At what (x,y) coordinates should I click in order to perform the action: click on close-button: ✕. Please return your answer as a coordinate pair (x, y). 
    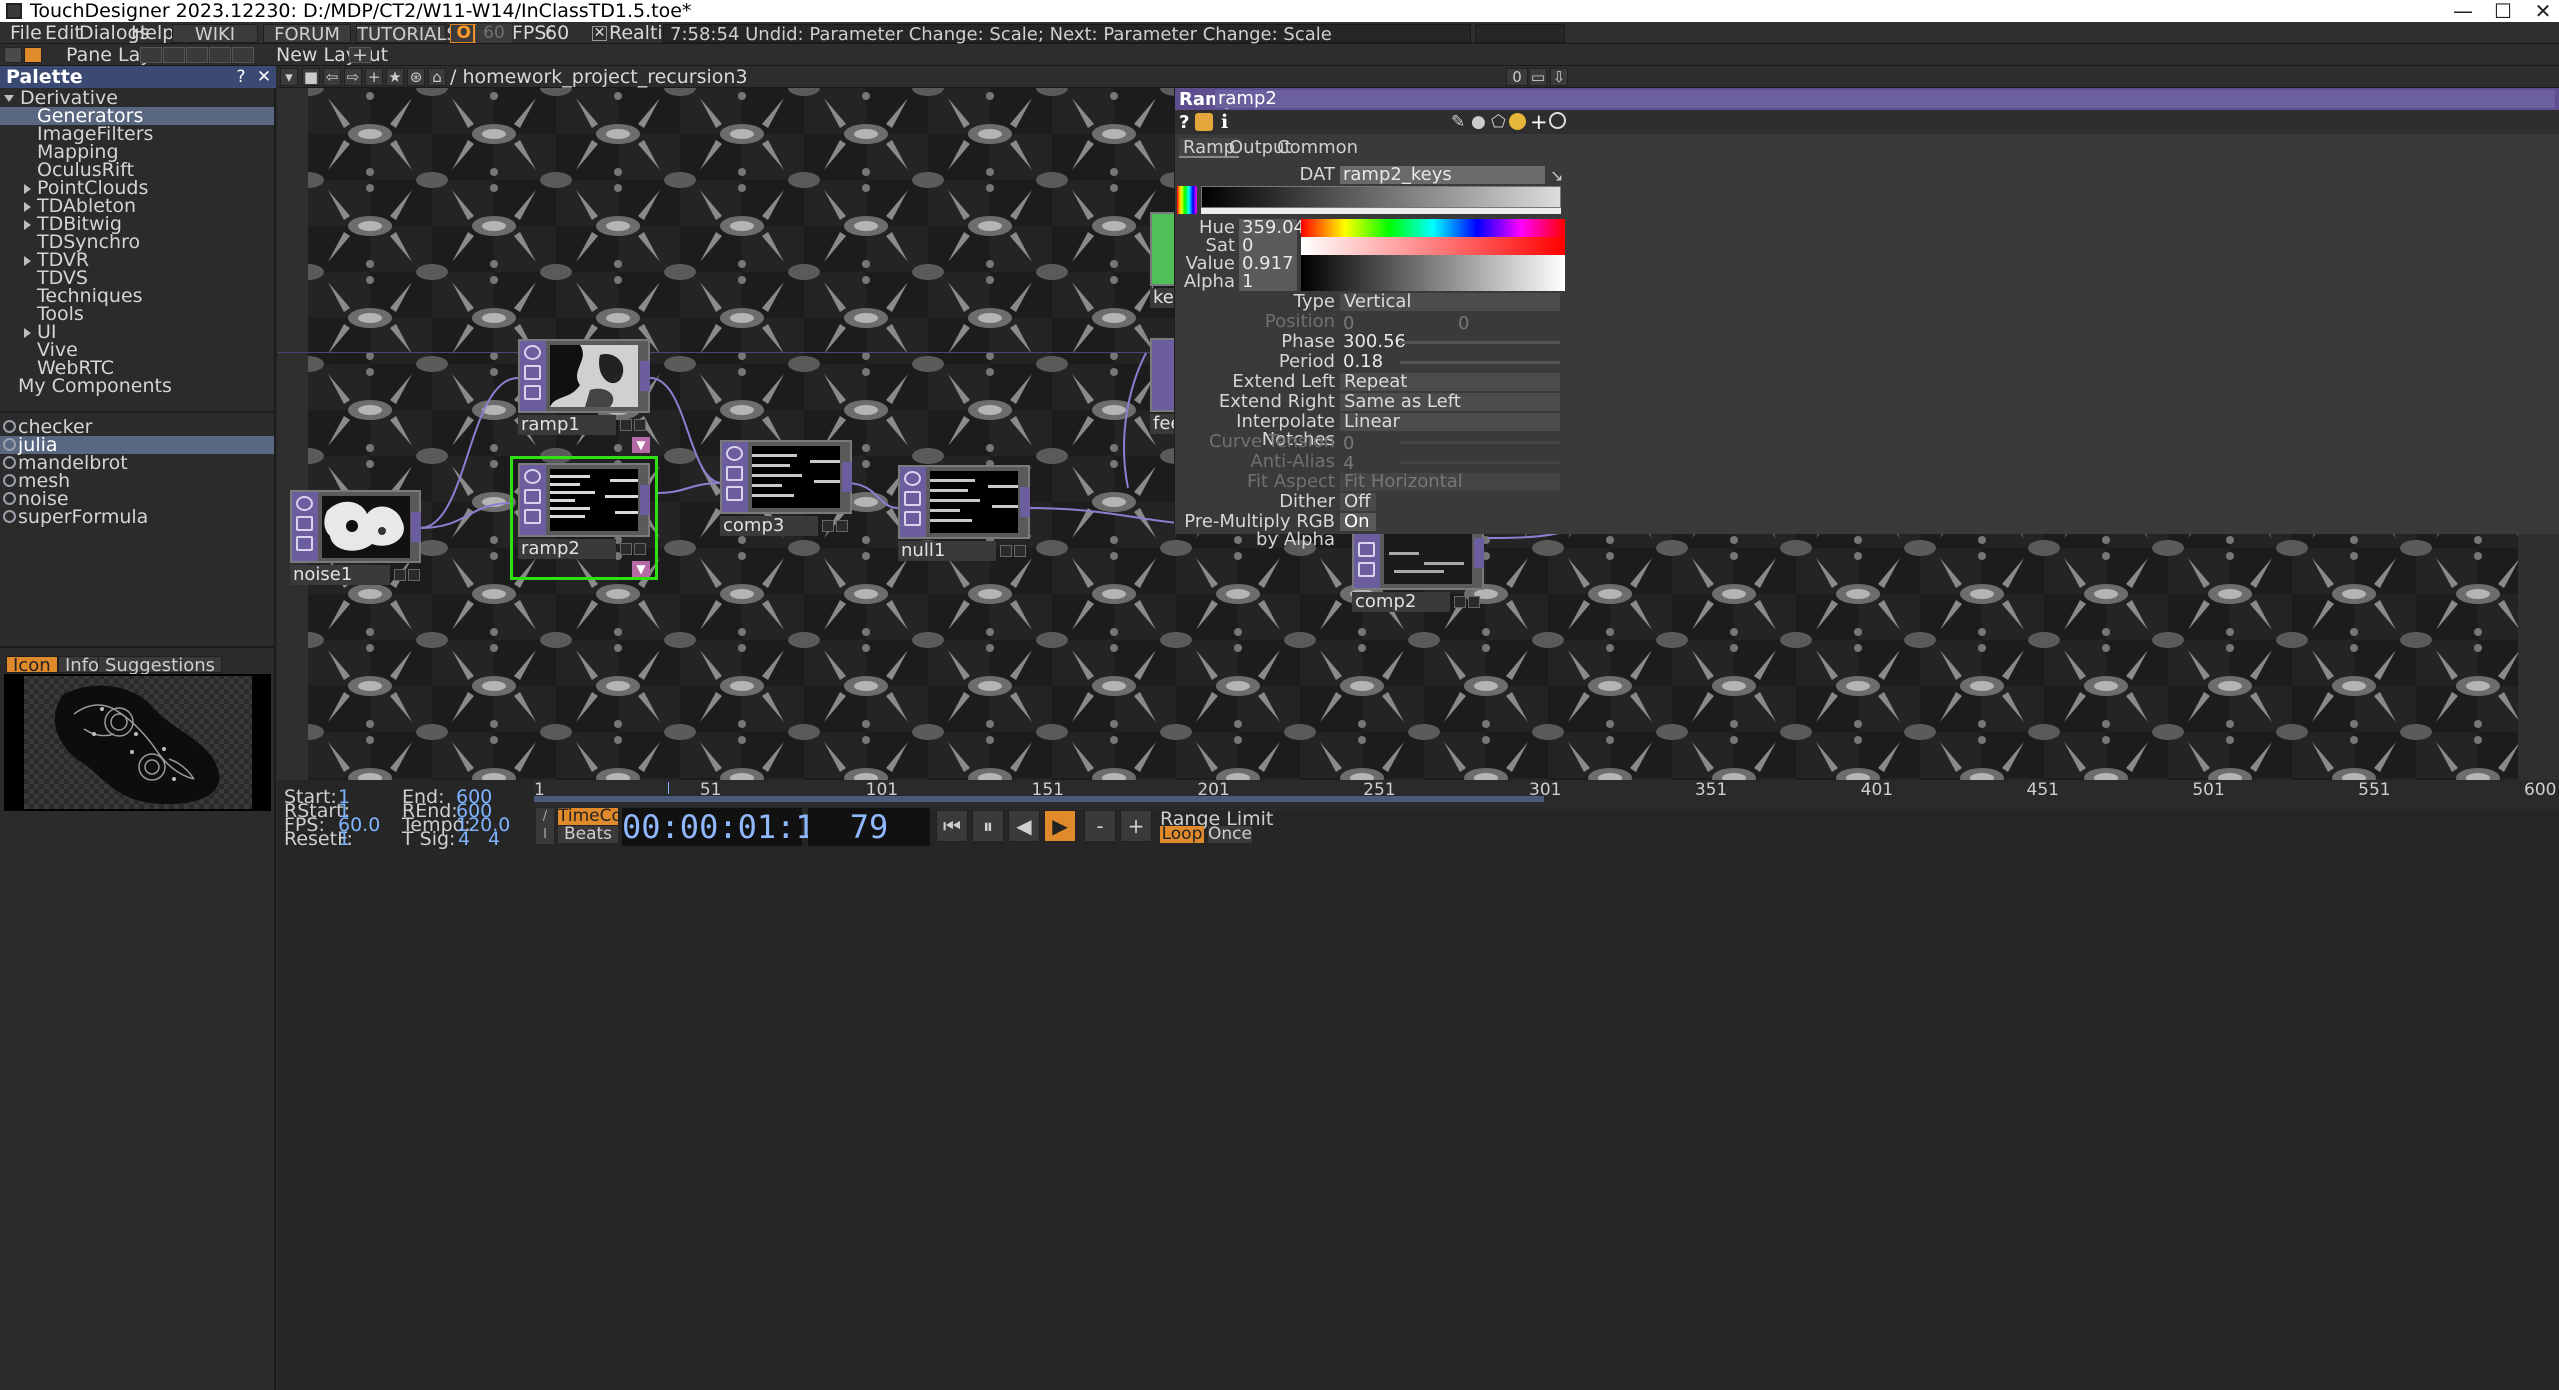
    Looking at the image, I should click on (2539, 11).